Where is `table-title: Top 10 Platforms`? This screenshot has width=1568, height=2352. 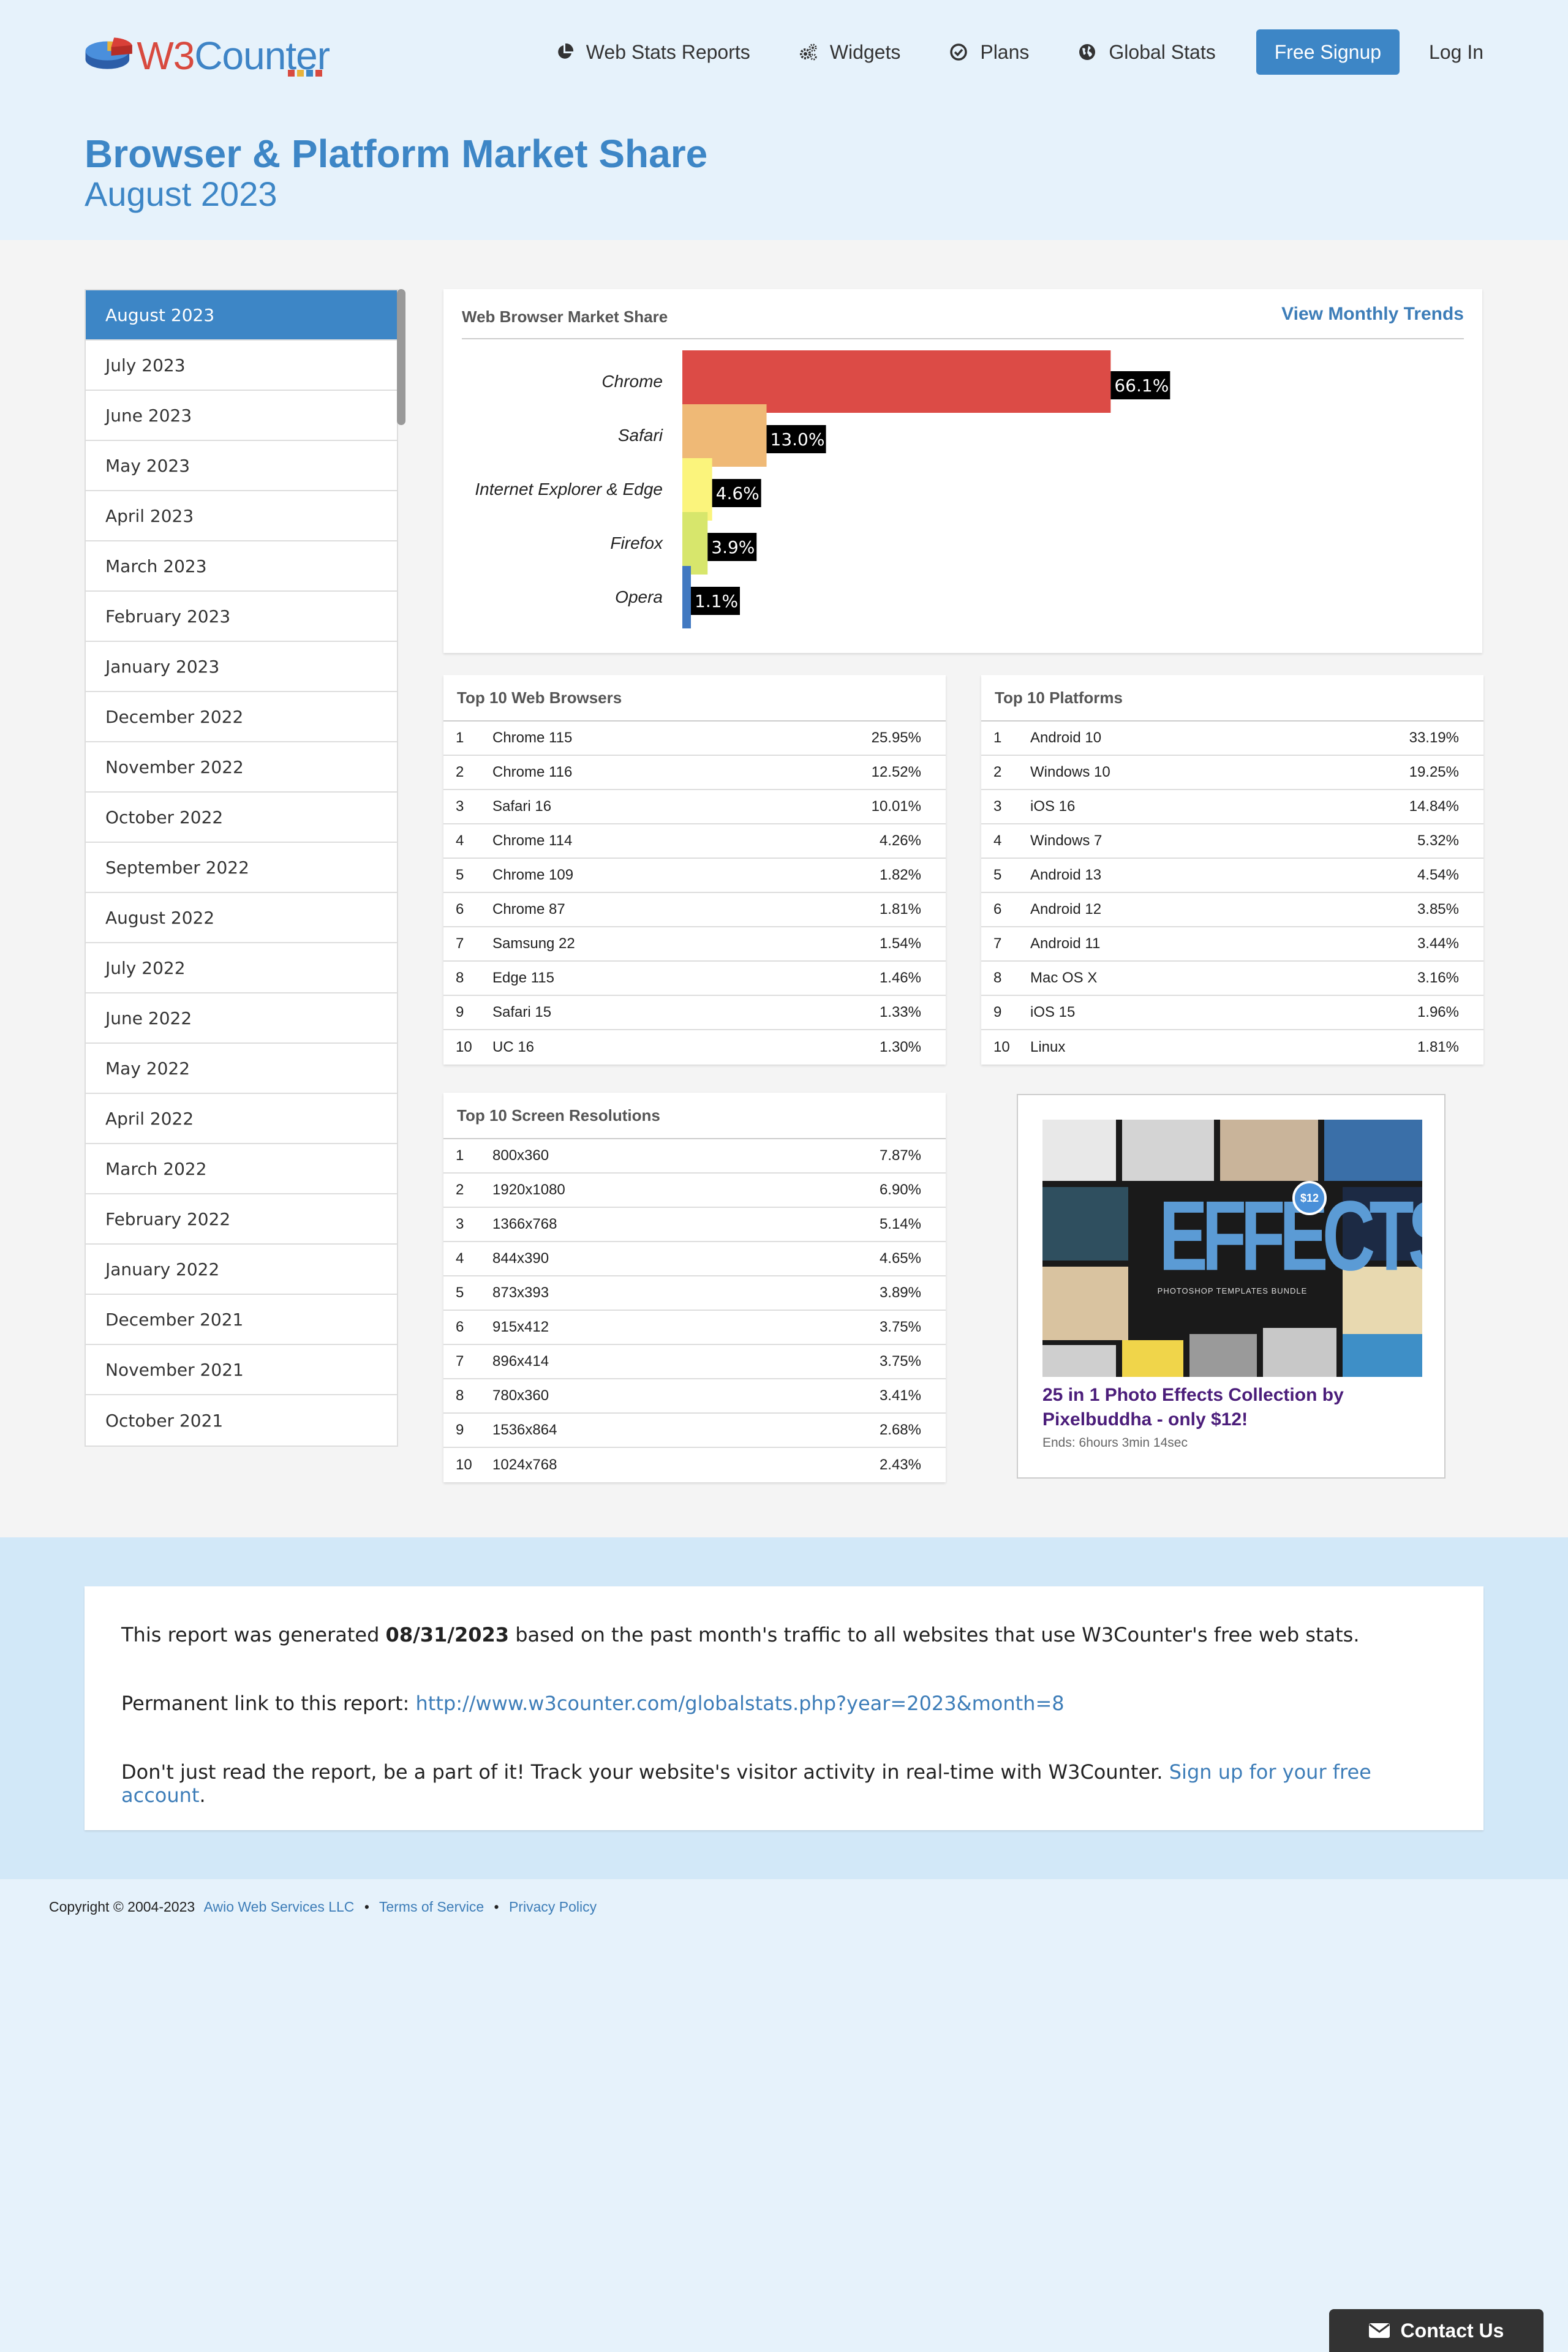
table-title: Top 10 Platforms is located at coordinates (1232, 699).